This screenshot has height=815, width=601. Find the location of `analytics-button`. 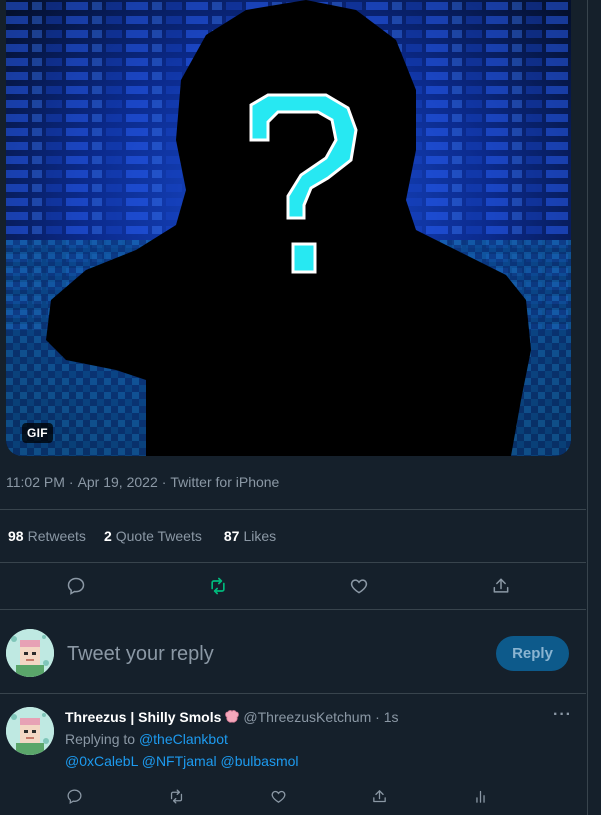

analytics-button is located at coordinates (480, 796).